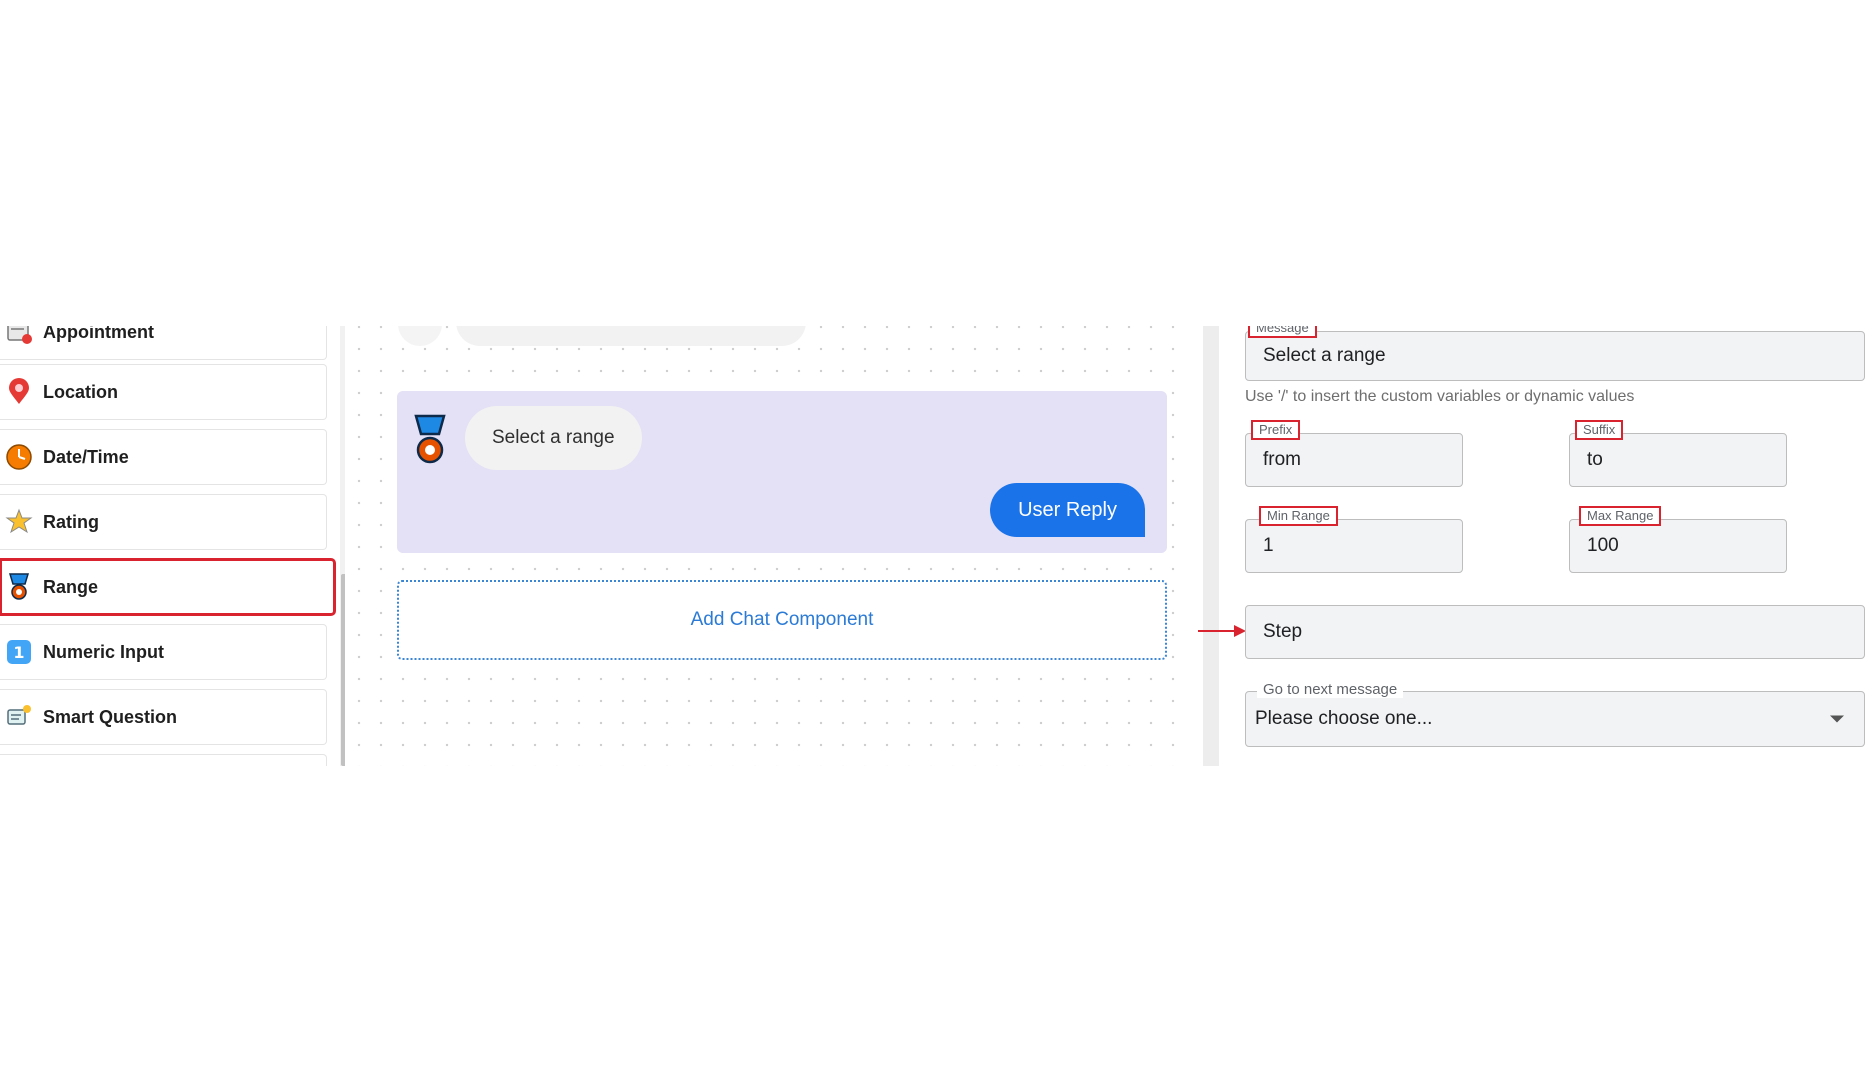 Image resolution: width=1866 pixels, height=1080 pixels. I want to click on sidebar-item-next, so click(163, 760).